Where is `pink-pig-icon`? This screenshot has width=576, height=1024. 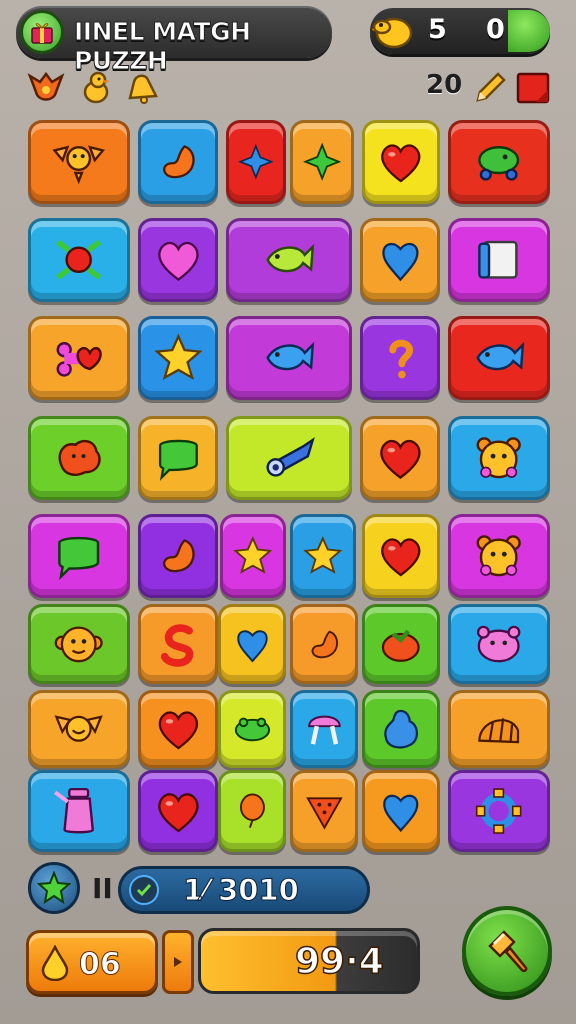
pink-pig-icon is located at coordinates (499, 643).